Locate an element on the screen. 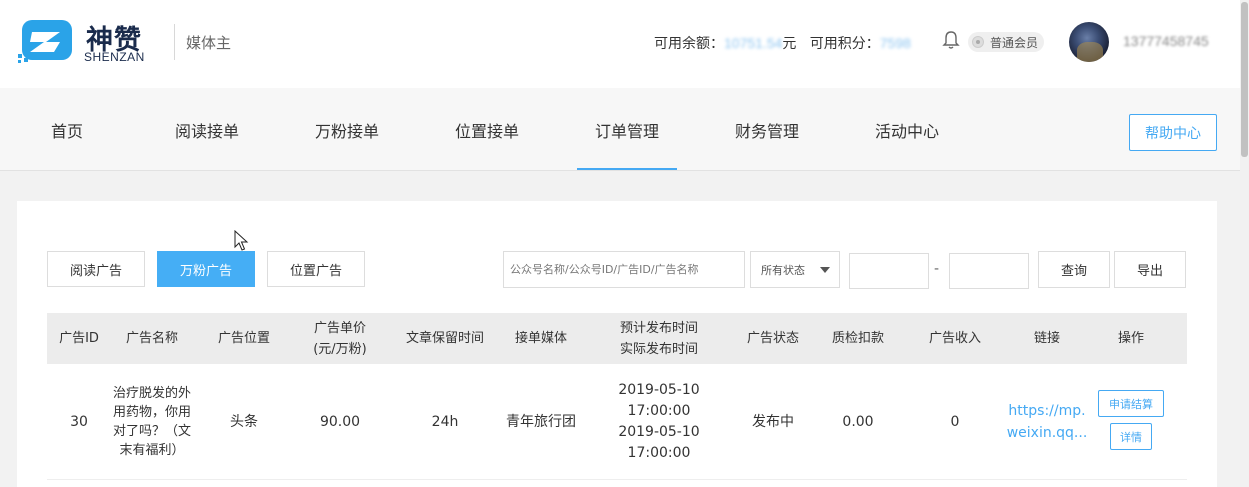  balance-label: 可用余额： is located at coordinates (689, 44).